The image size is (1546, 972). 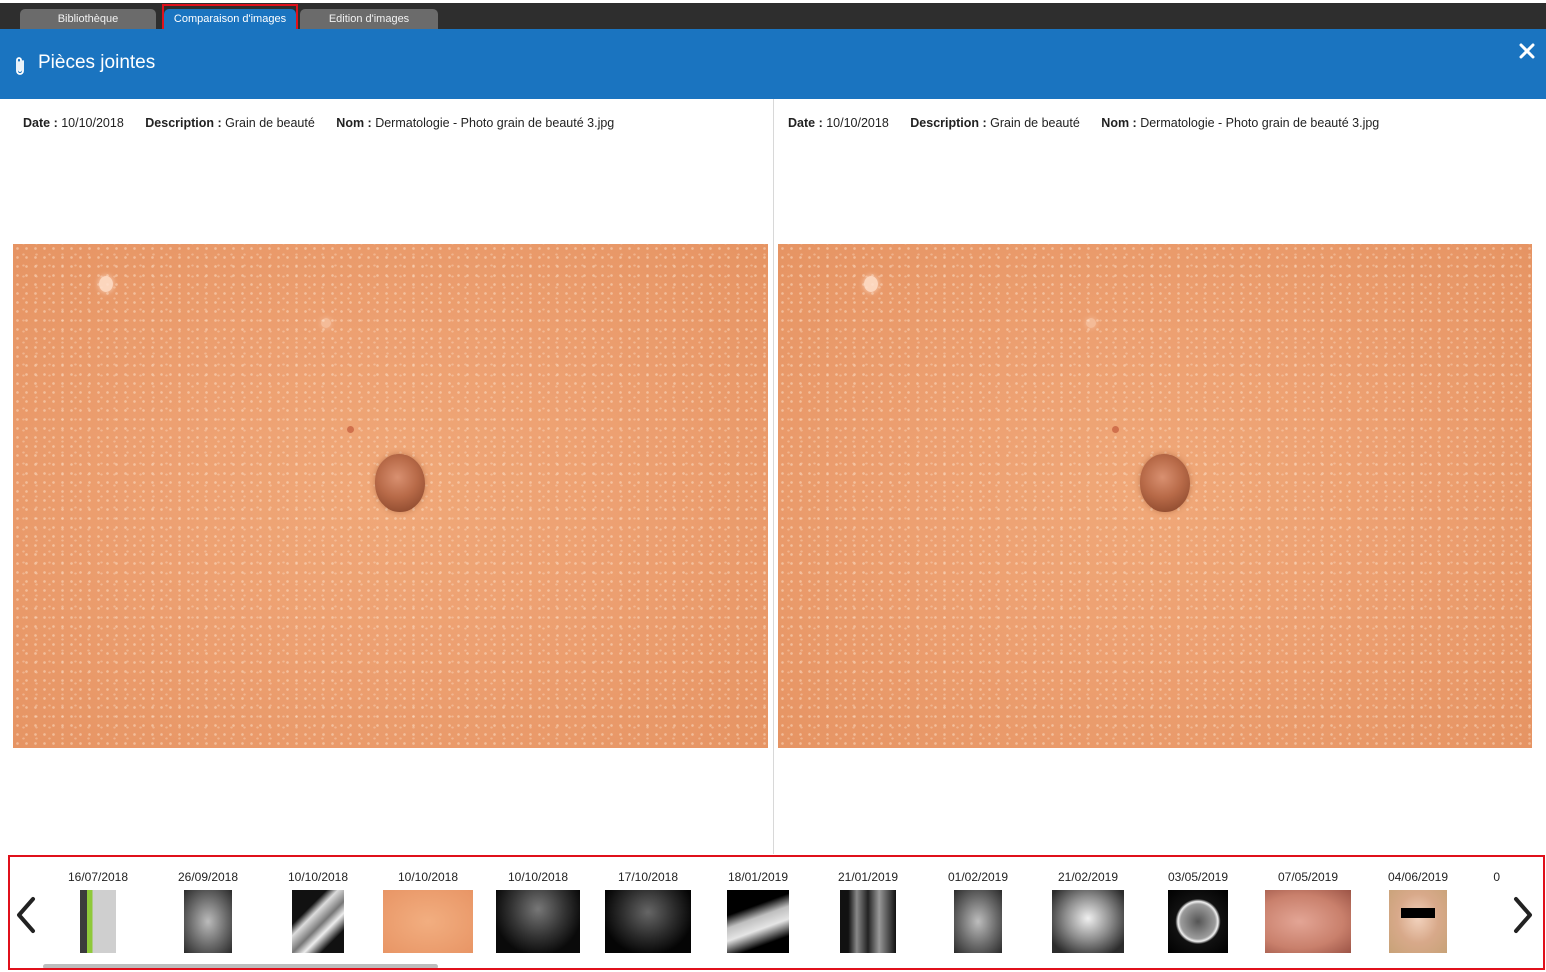 I want to click on thumbnail-date: 0, so click(x=1496, y=877).